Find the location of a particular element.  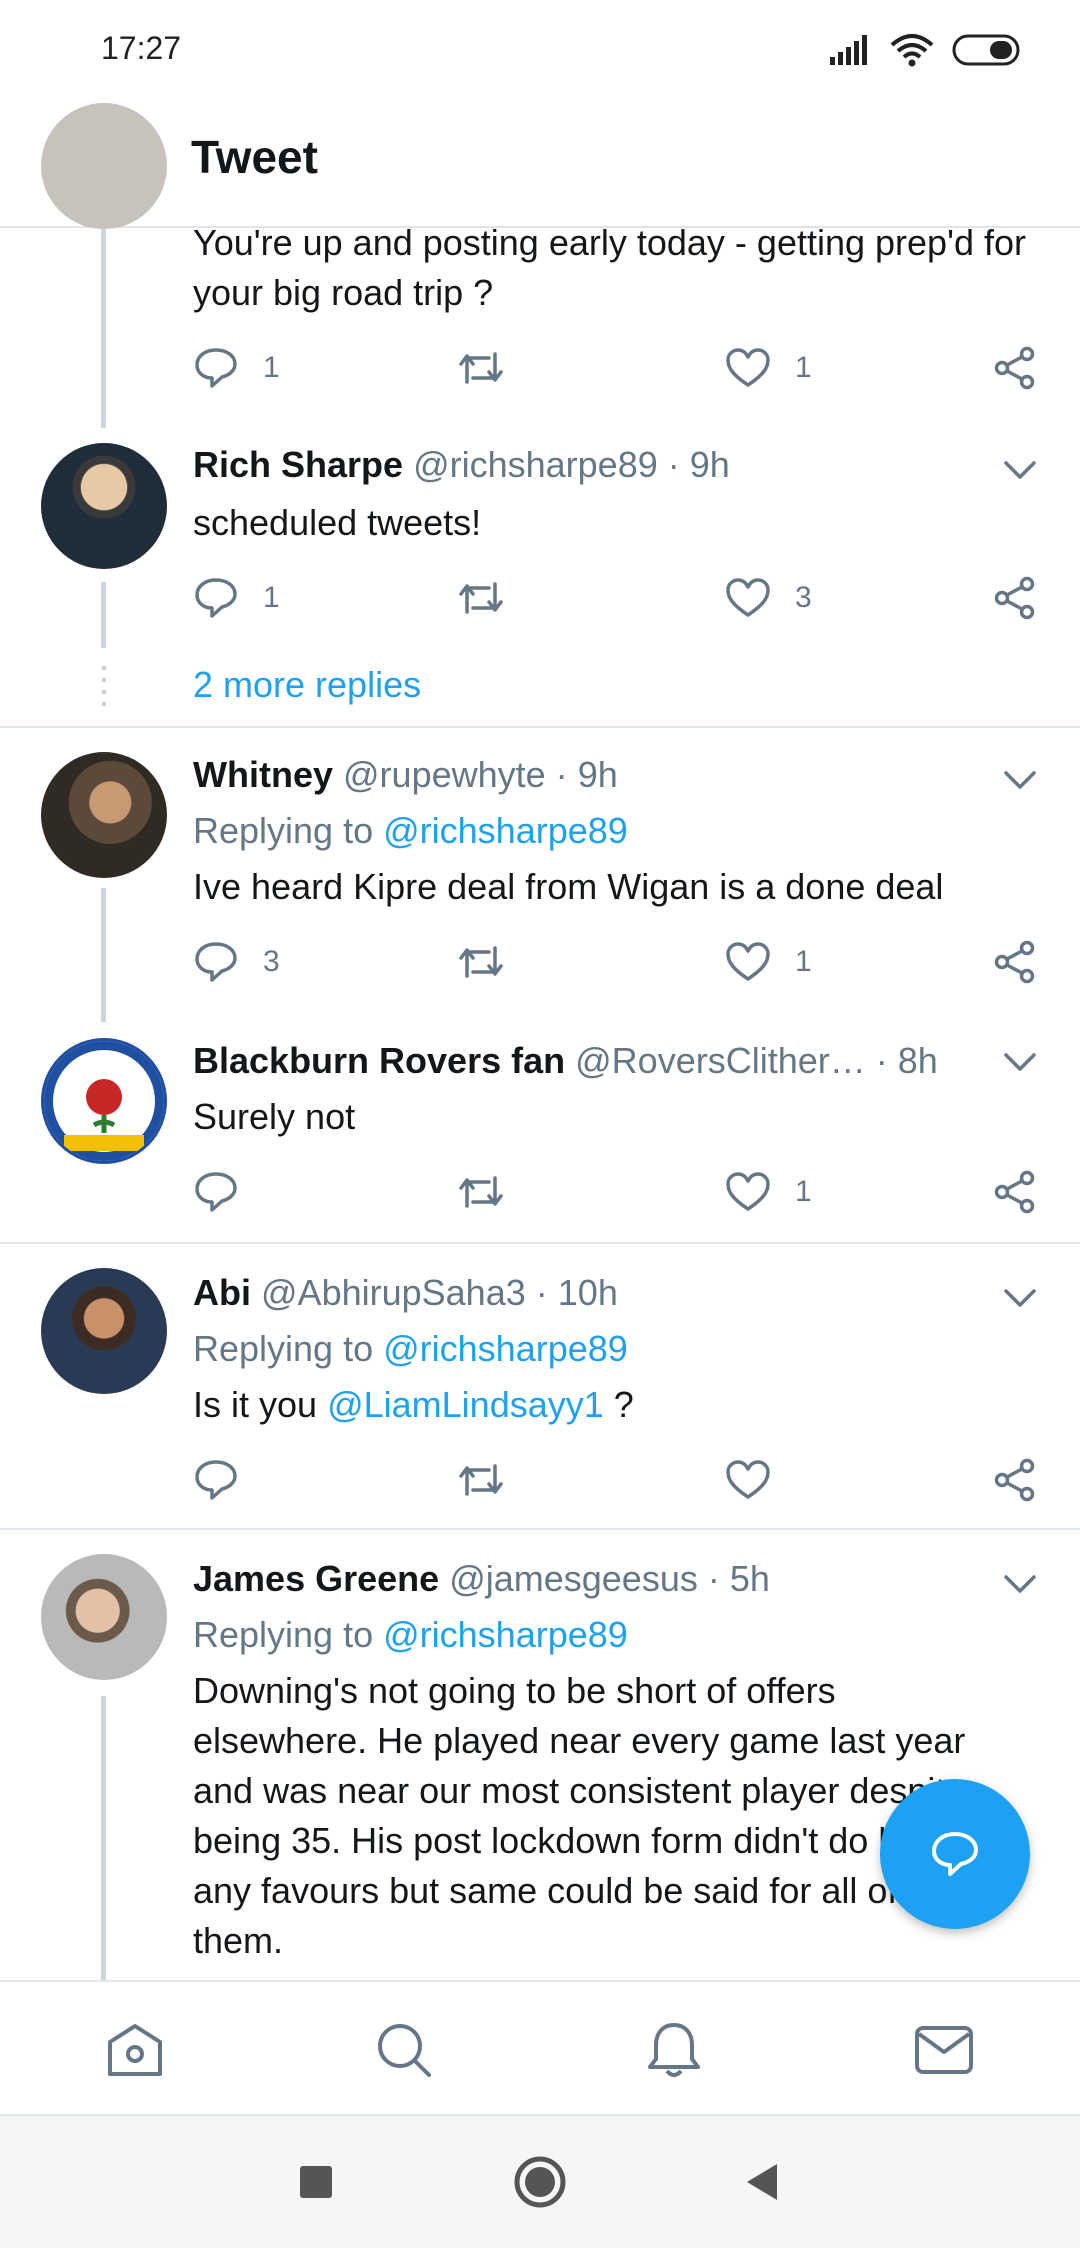

display-name: Abi is located at coordinates (222, 1292).